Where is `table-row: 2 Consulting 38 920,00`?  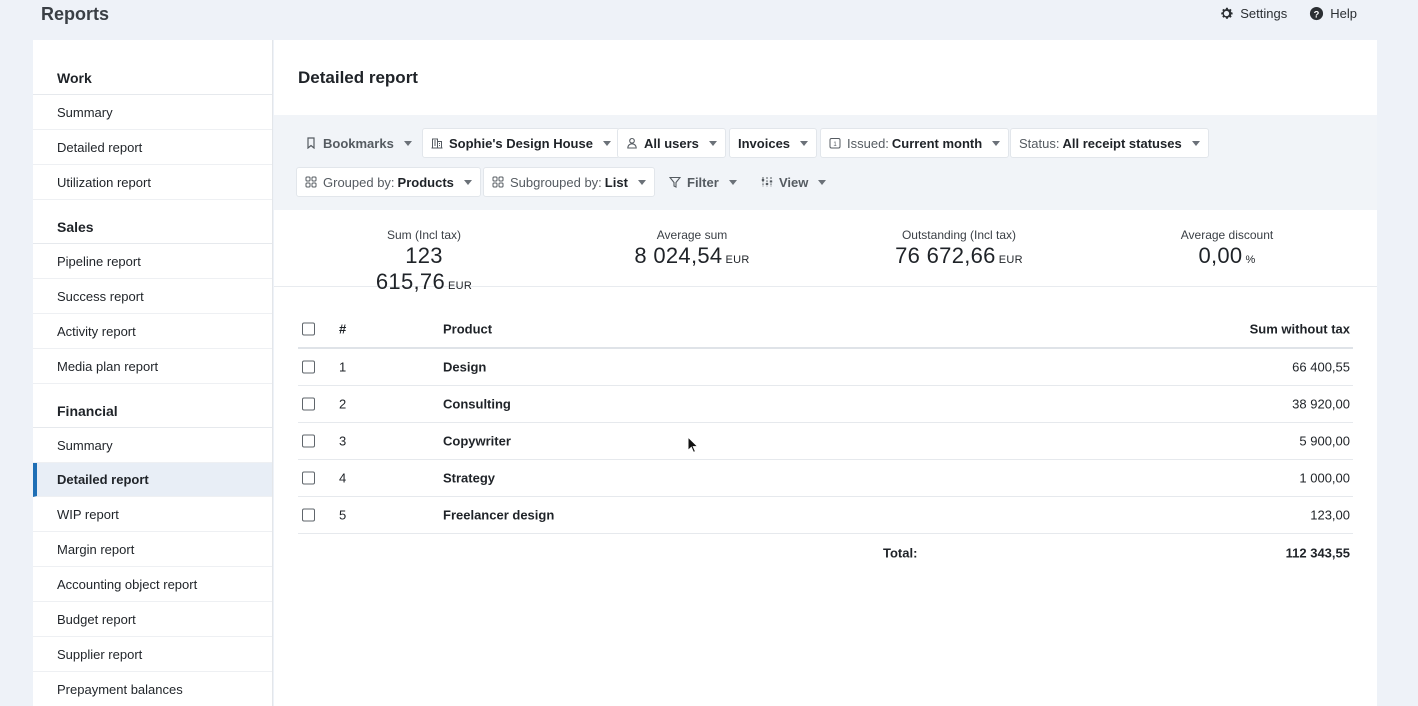 table-row: 2 Consulting 38 920,00 is located at coordinates (825, 404).